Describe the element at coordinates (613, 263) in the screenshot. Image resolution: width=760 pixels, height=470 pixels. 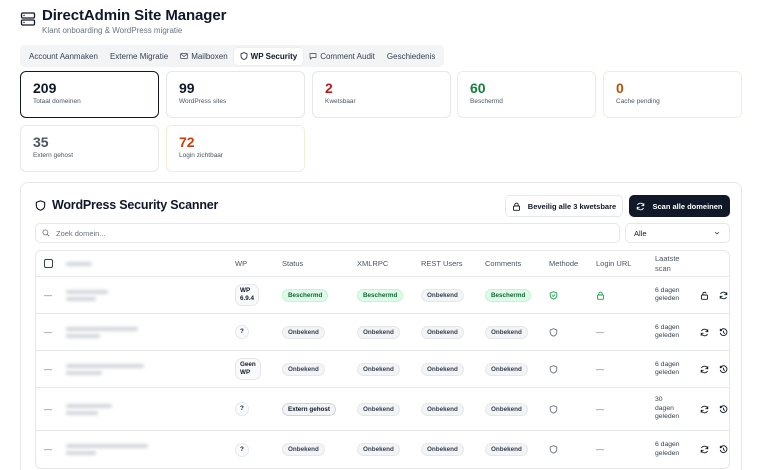
I see `th-login-url: Login URL` at that location.